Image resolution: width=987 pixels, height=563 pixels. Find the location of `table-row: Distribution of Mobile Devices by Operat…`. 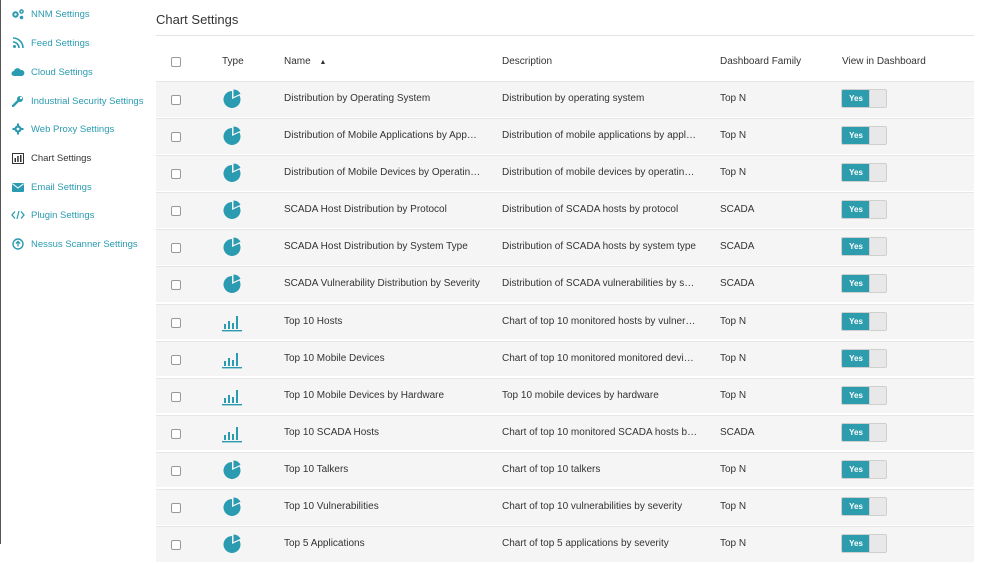

table-row: Distribution of Mobile Devices by Operat… is located at coordinates (565, 173).